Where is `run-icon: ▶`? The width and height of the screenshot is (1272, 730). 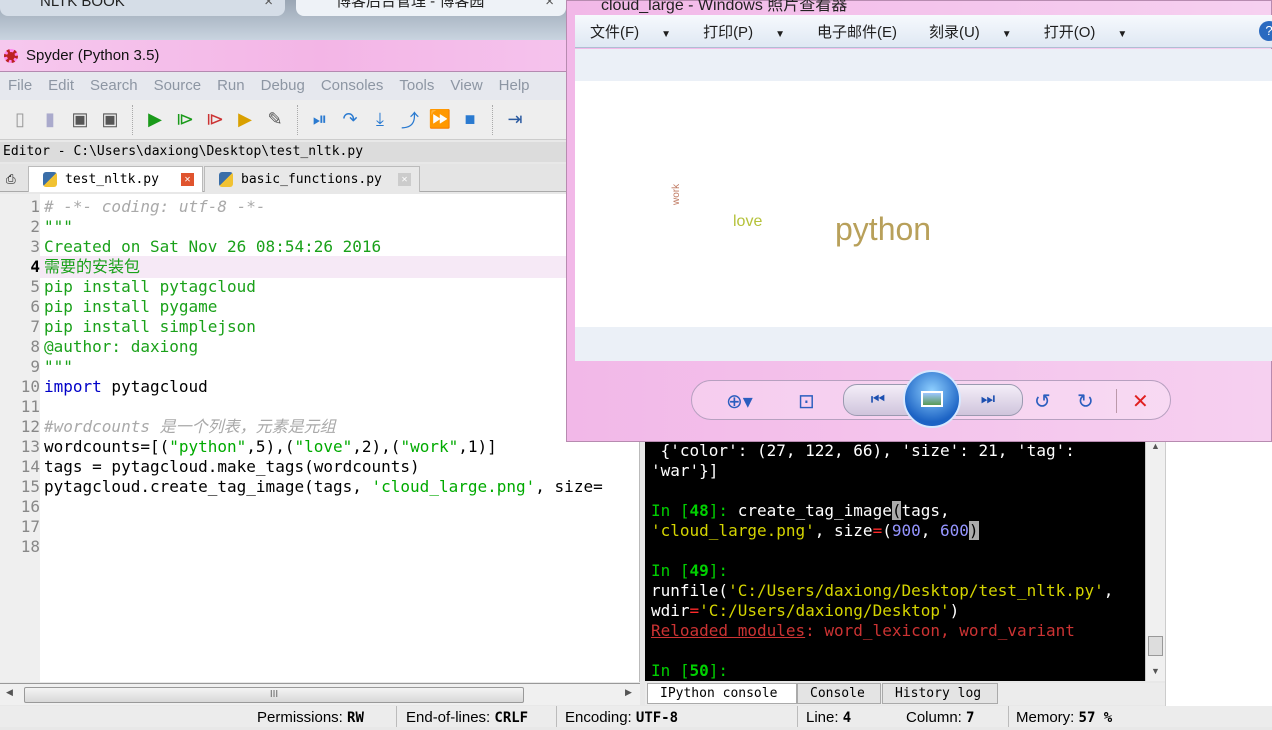 run-icon: ▶ is located at coordinates (155, 120).